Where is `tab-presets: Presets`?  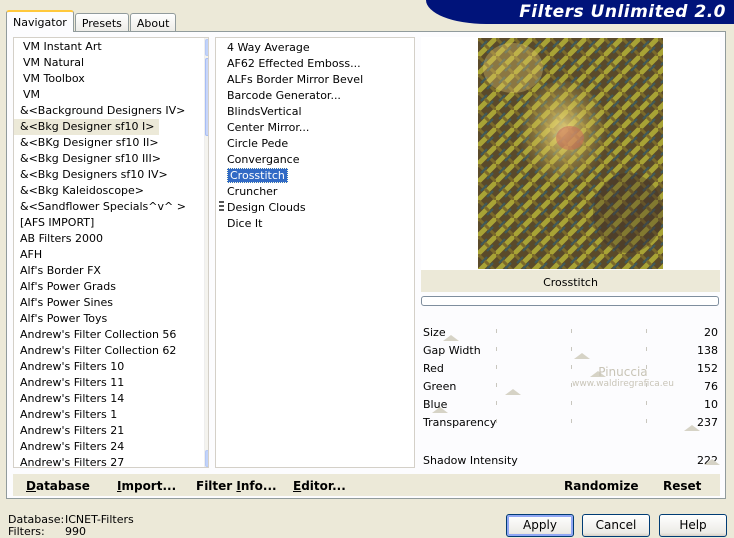 tab-presets: Presets is located at coordinates (101, 22).